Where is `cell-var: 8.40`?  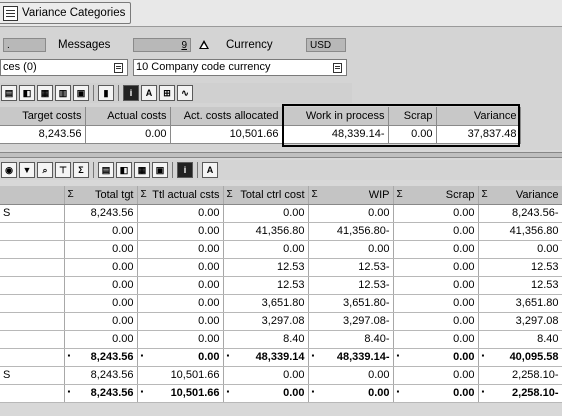
cell-var: 8.40 is located at coordinates (520, 339).